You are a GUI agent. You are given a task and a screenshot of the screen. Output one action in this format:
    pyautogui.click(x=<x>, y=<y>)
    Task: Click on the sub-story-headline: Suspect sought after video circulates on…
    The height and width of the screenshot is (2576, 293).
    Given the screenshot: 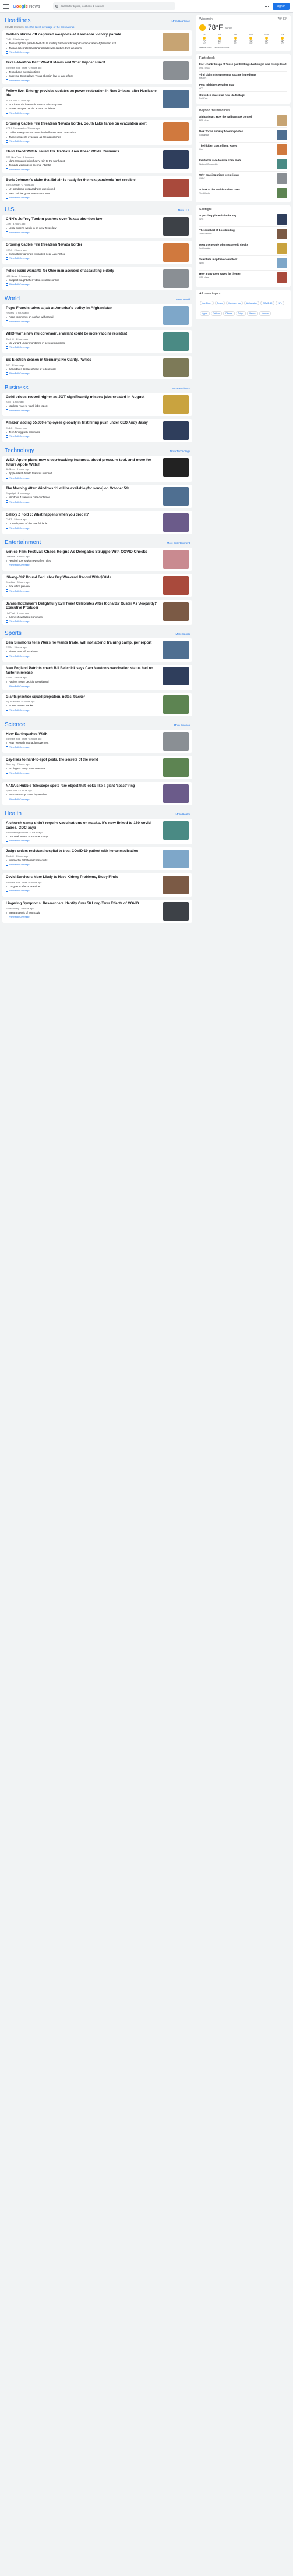 What is the action you would take?
    pyautogui.click(x=34, y=280)
    